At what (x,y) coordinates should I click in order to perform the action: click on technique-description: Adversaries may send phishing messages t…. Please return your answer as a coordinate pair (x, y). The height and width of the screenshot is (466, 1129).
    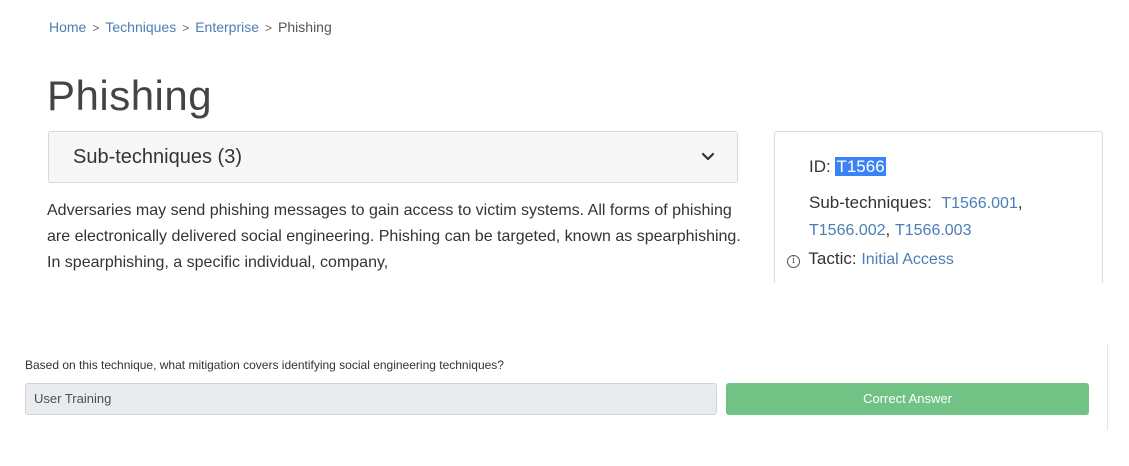
    Looking at the image, I should click on (394, 236).